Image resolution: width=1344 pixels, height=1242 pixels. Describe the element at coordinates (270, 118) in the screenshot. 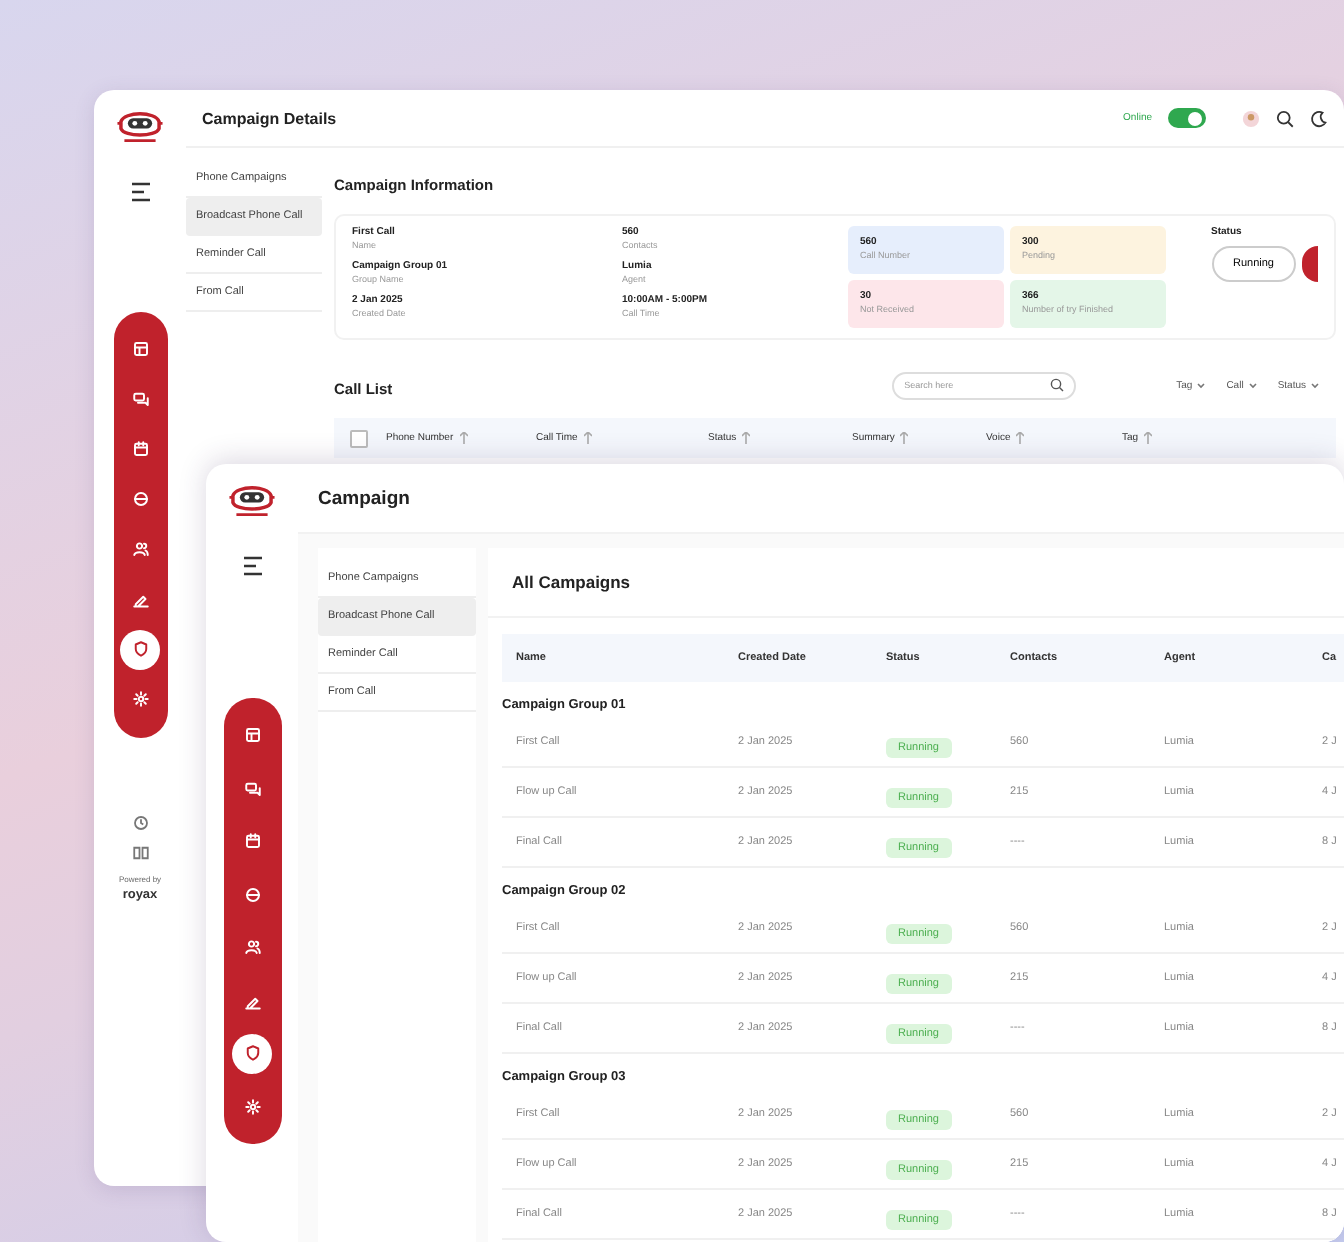

I see `page-title: Campaign Details` at that location.